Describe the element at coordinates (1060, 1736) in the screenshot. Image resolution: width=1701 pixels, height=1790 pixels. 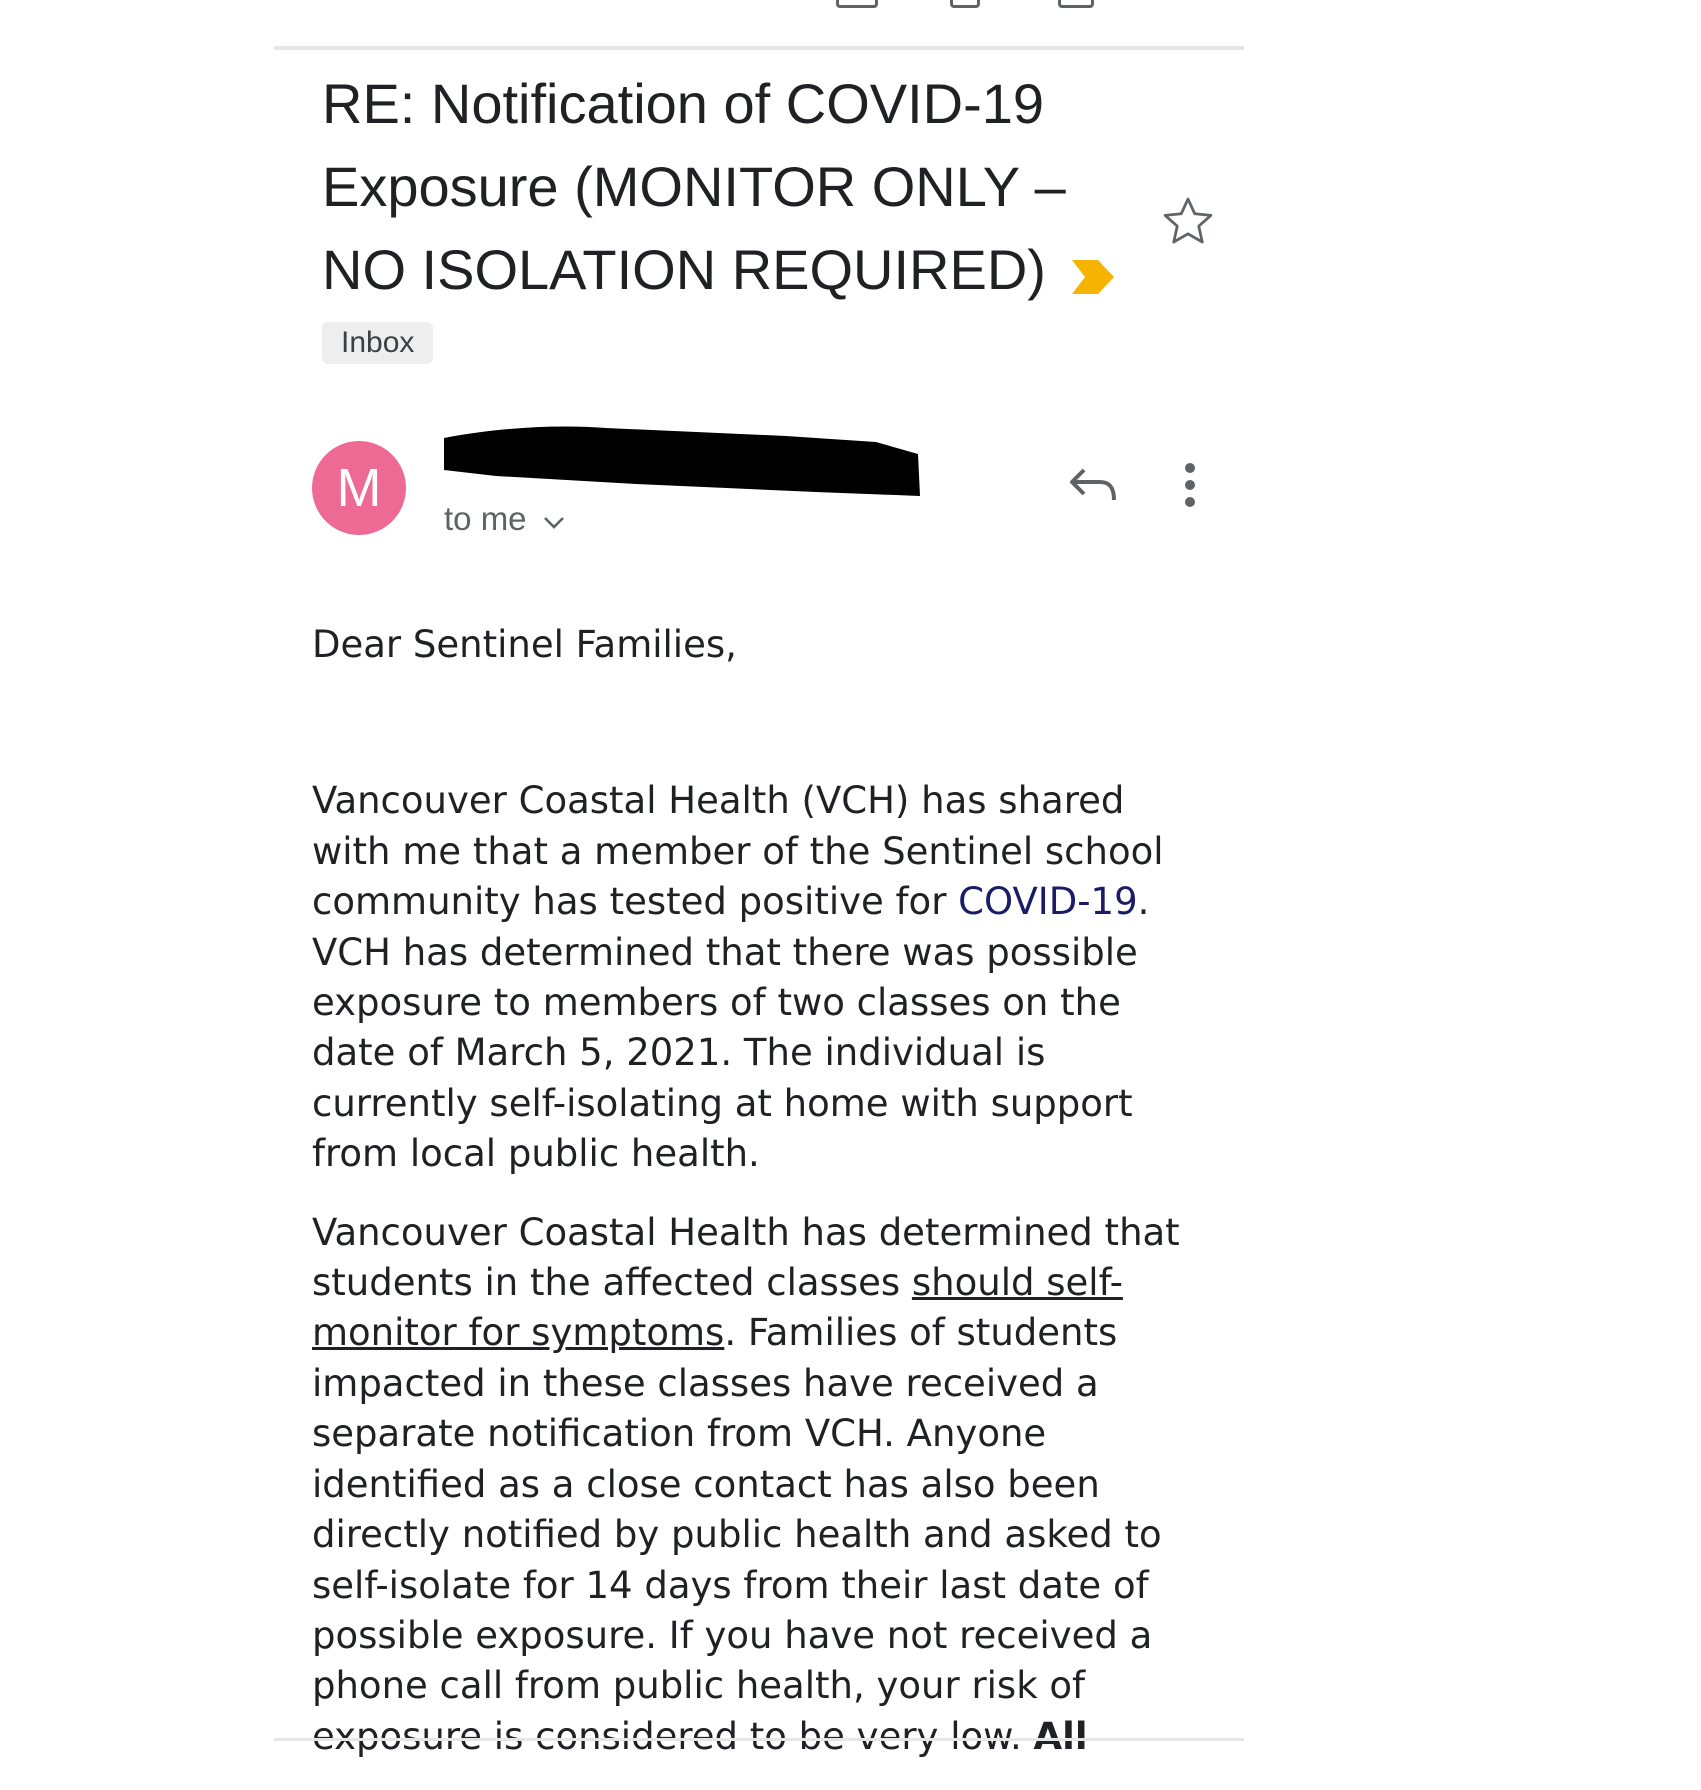
I see `paragraph-2-bold-text: All` at that location.